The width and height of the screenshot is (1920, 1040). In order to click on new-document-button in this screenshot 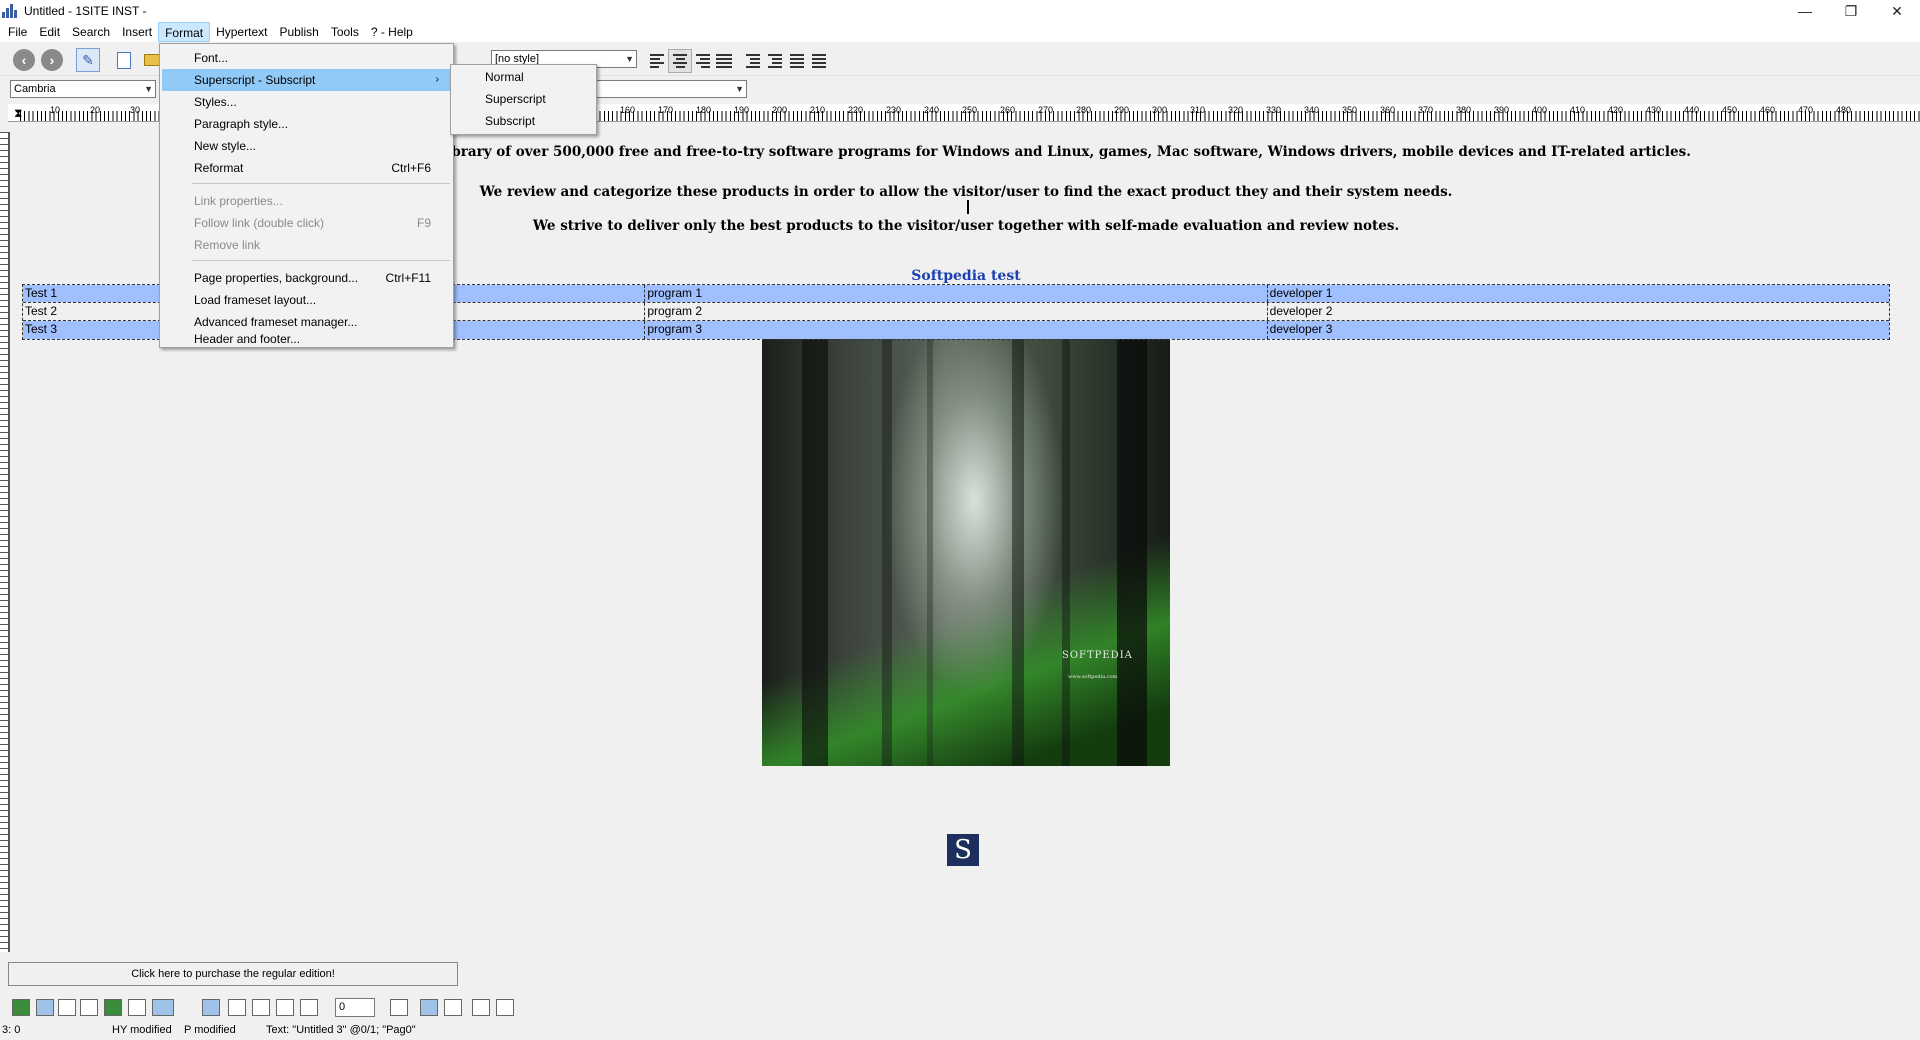, I will do `click(124, 60)`.